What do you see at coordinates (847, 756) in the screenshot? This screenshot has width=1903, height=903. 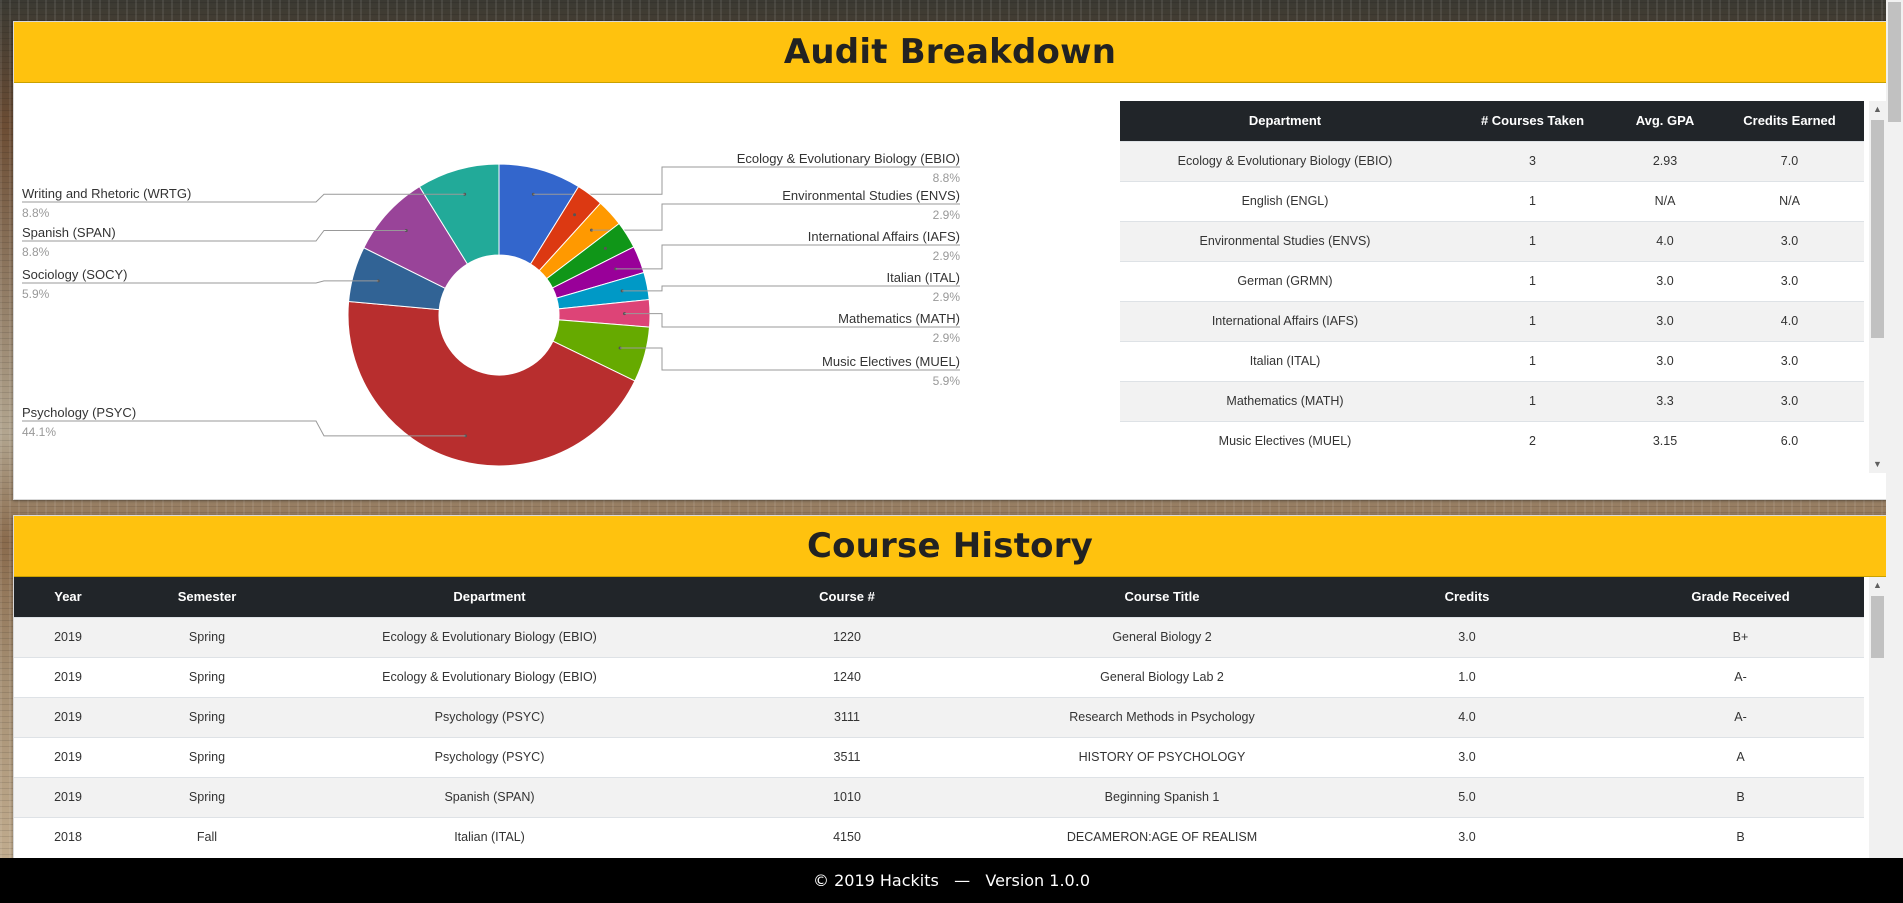 I see `table-cell: 3511` at bounding box center [847, 756].